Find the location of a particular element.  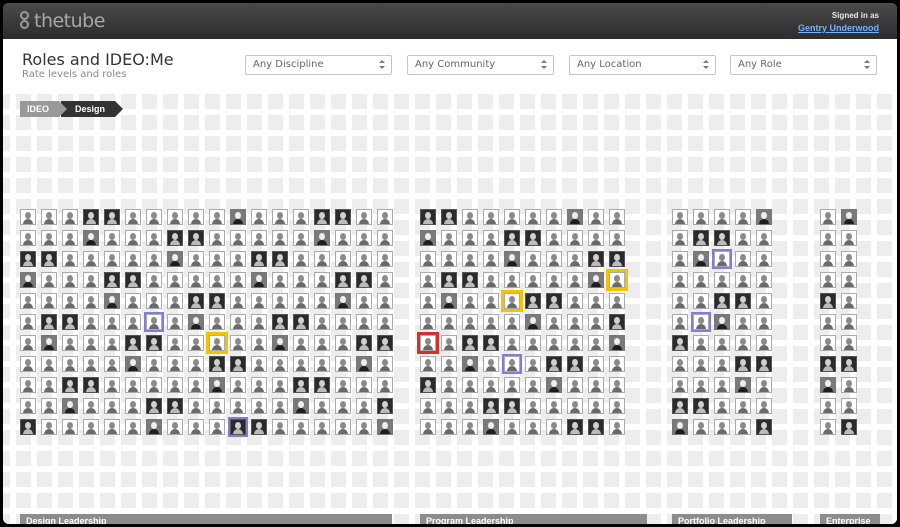

discipline-filter: Any Discipline is located at coordinates (318, 65).